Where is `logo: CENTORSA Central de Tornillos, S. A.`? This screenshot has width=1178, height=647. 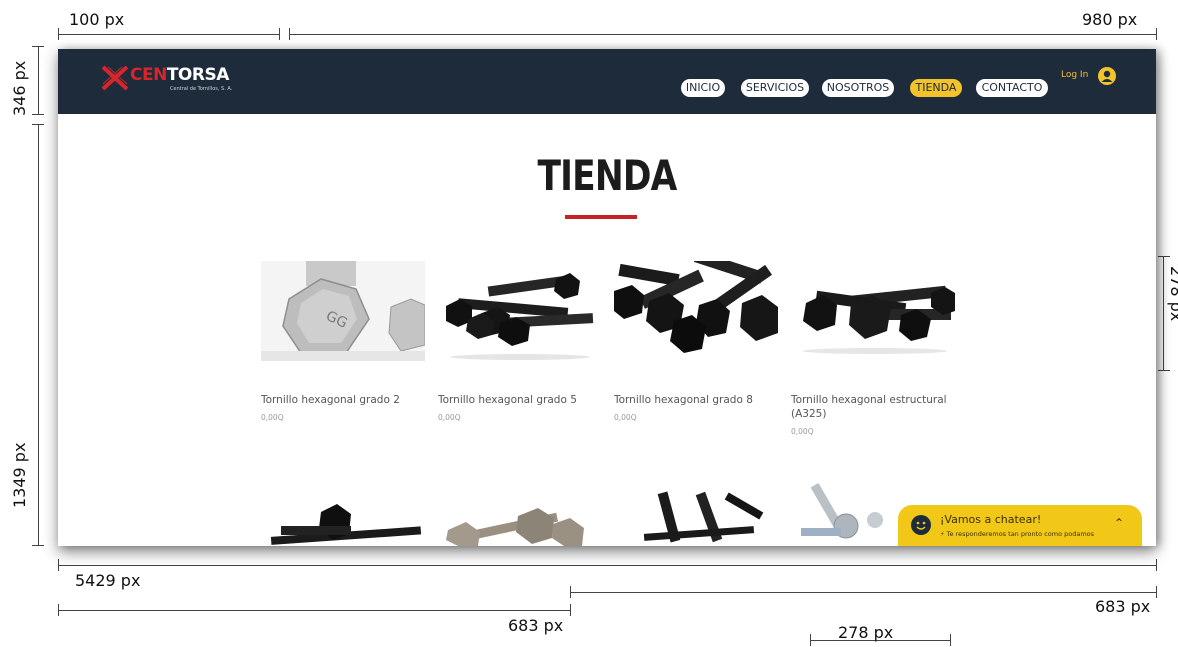 logo: CENTORSA Central de Tornillos, S. A. is located at coordinates (170, 82).